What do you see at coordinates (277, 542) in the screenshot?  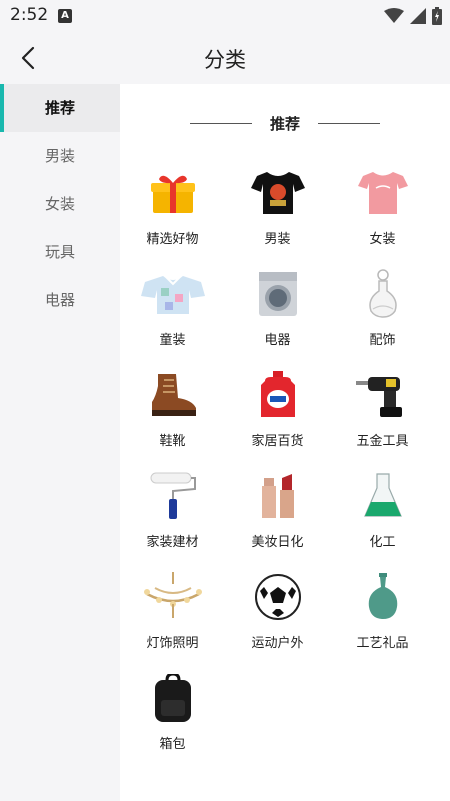 I see `category-label: 美妆日化` at bounding box center [277, 542].